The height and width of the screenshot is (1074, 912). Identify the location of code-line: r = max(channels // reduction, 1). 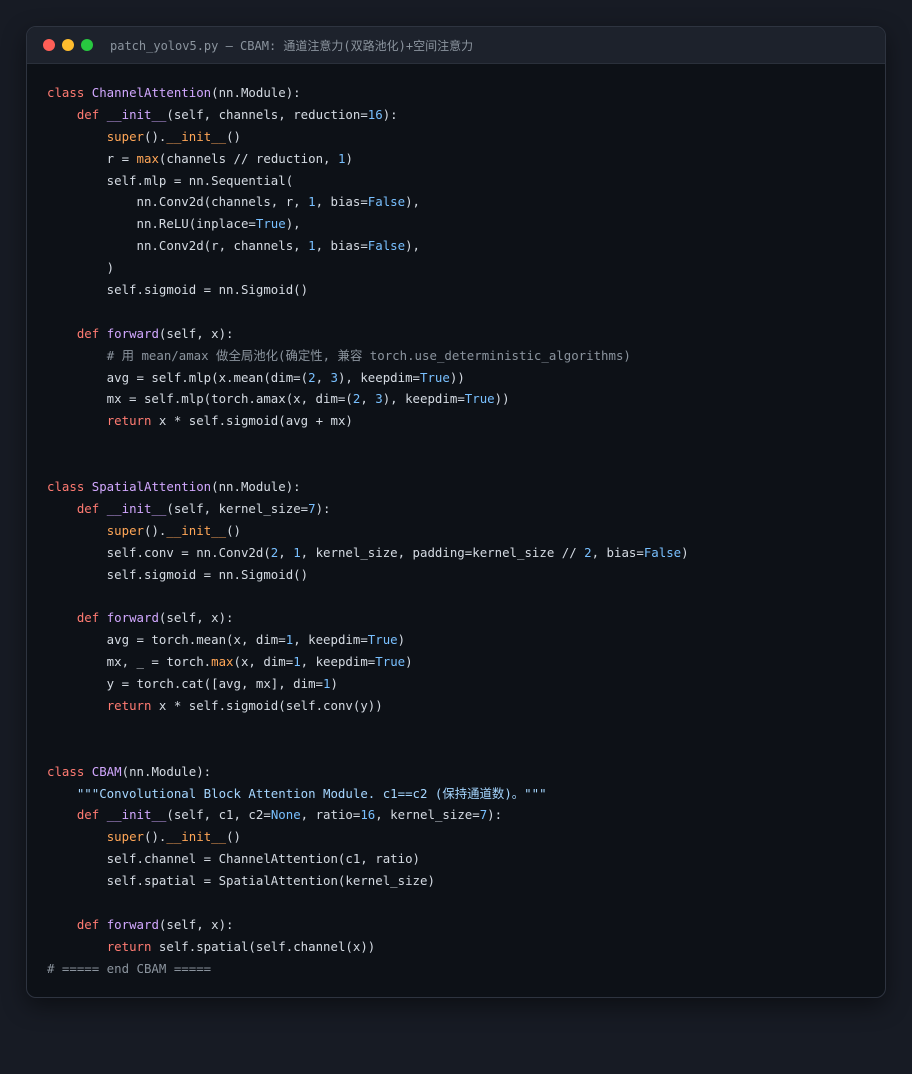
(368, 159).